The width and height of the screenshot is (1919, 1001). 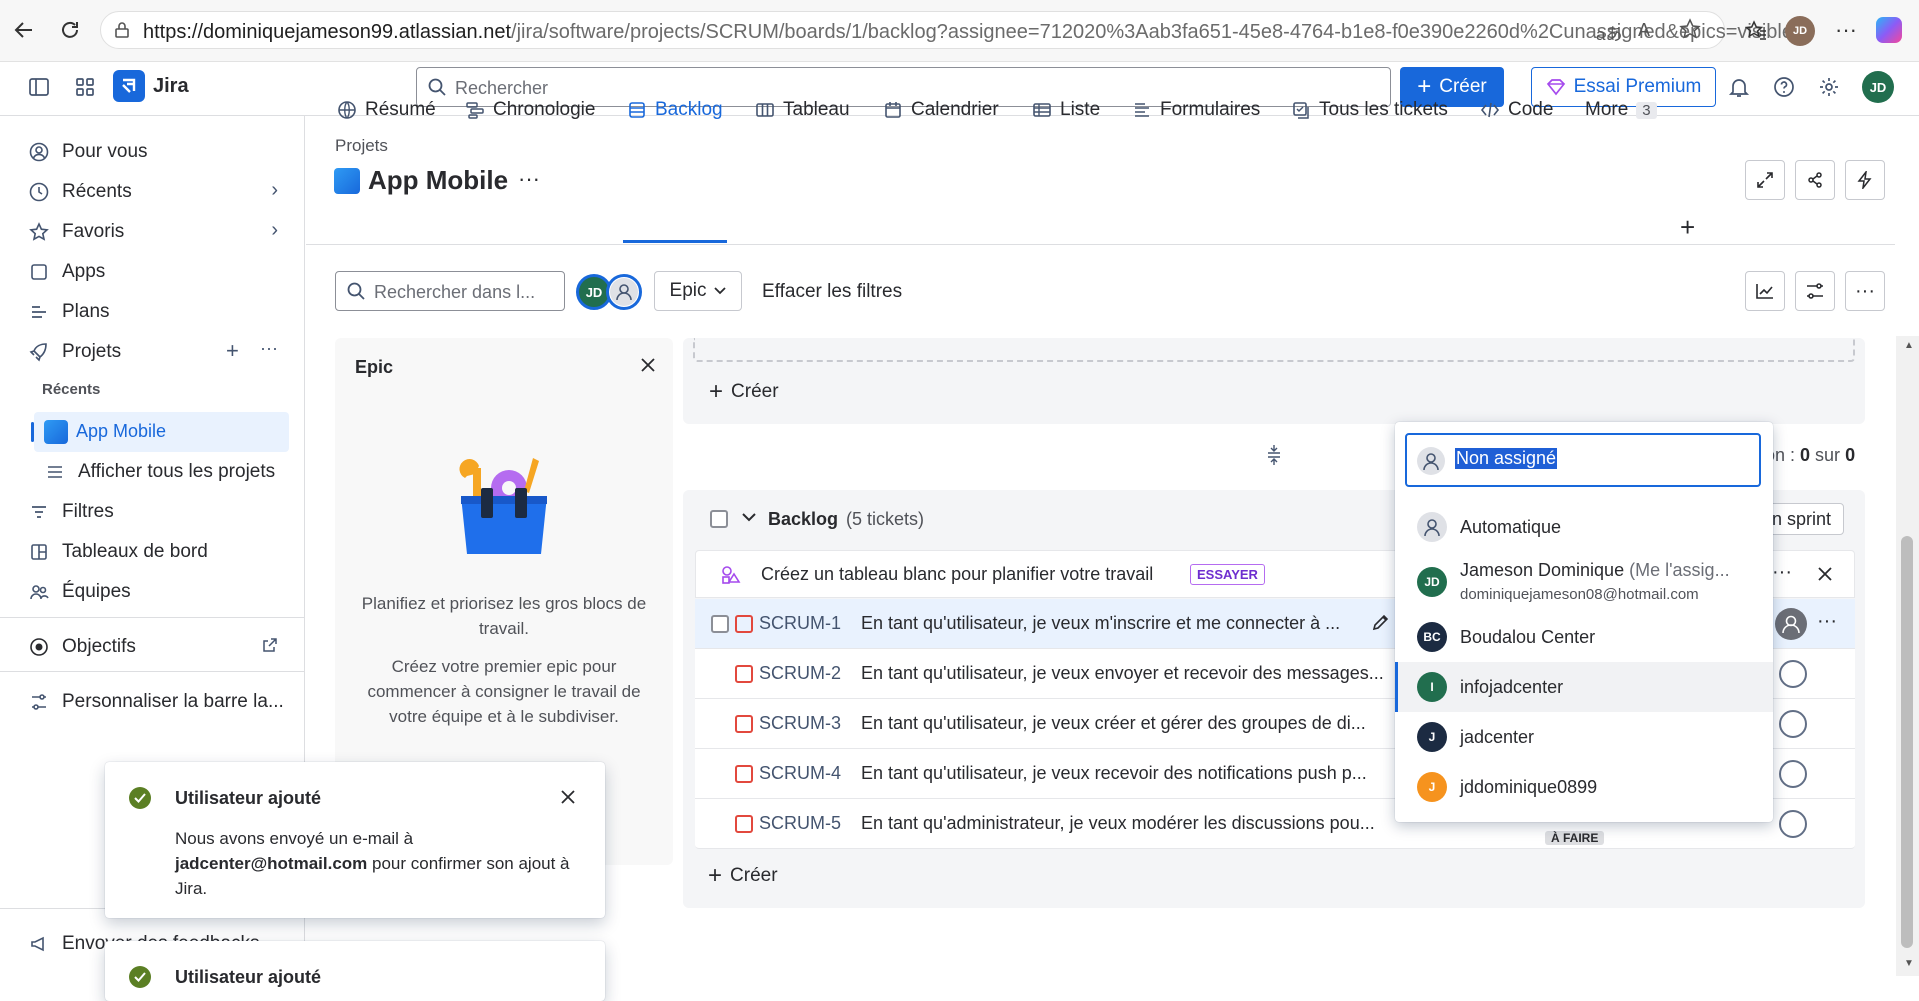 What do you see at coordinates (698, 291) in the screenshot?
I see `epic-filter-dropdown: Epic` at bounding box center [698, 291].